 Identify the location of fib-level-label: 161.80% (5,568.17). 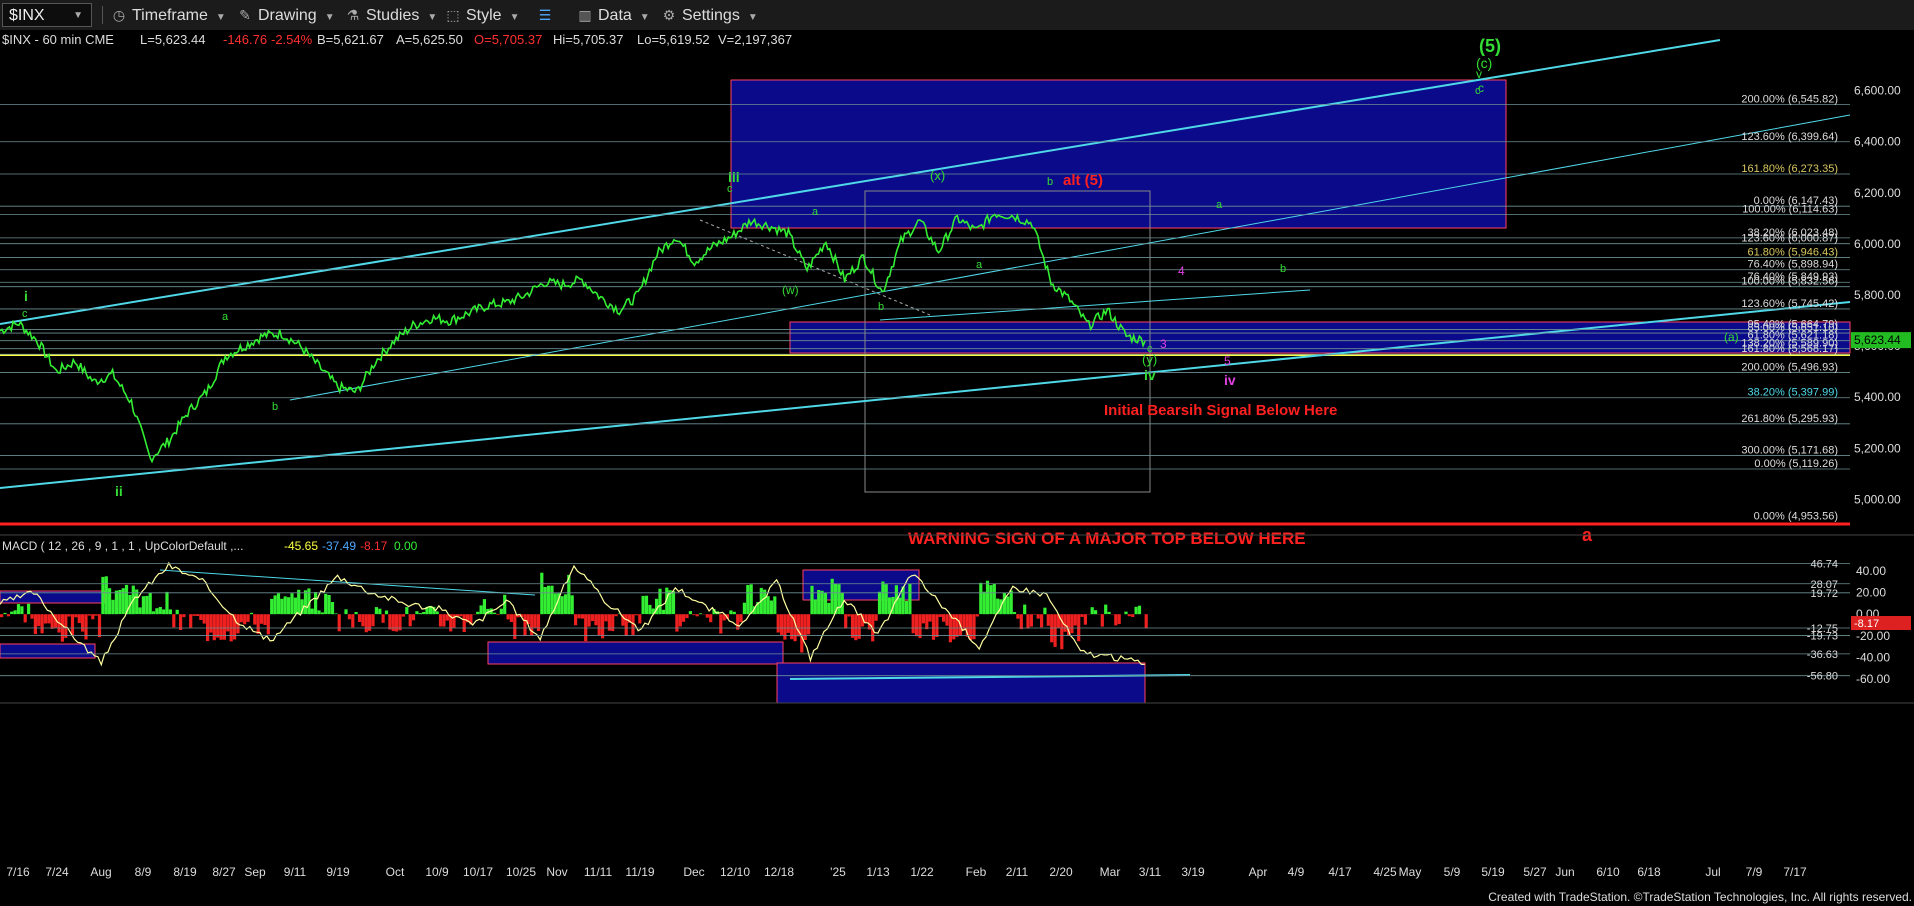
(1789, 349).